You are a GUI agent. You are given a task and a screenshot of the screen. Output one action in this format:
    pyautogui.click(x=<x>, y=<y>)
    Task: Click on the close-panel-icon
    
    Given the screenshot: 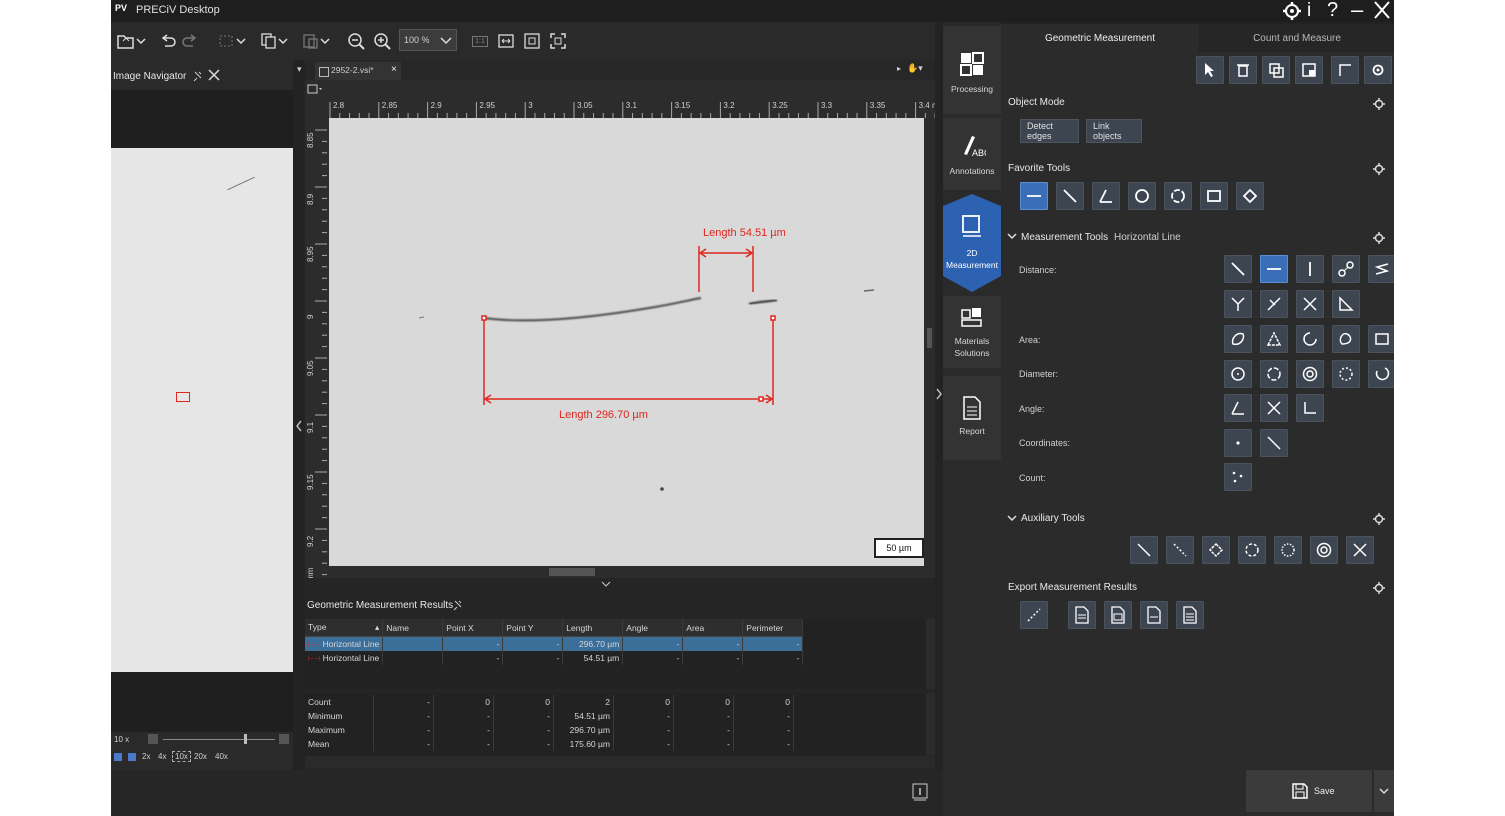 What is the action you would take?
    pyautogui.click(x=214, y=75)
    